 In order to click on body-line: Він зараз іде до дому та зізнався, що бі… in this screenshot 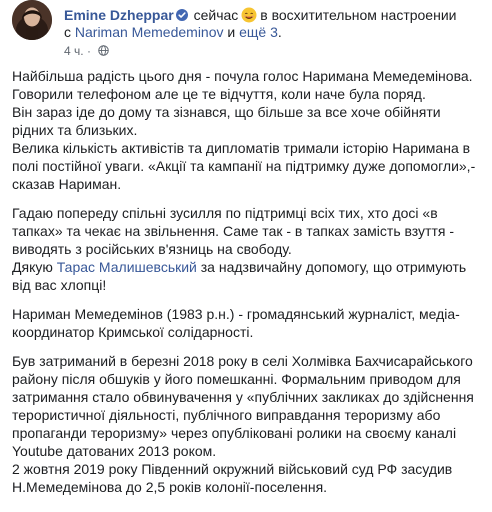, I will do `click(226, 121)`.